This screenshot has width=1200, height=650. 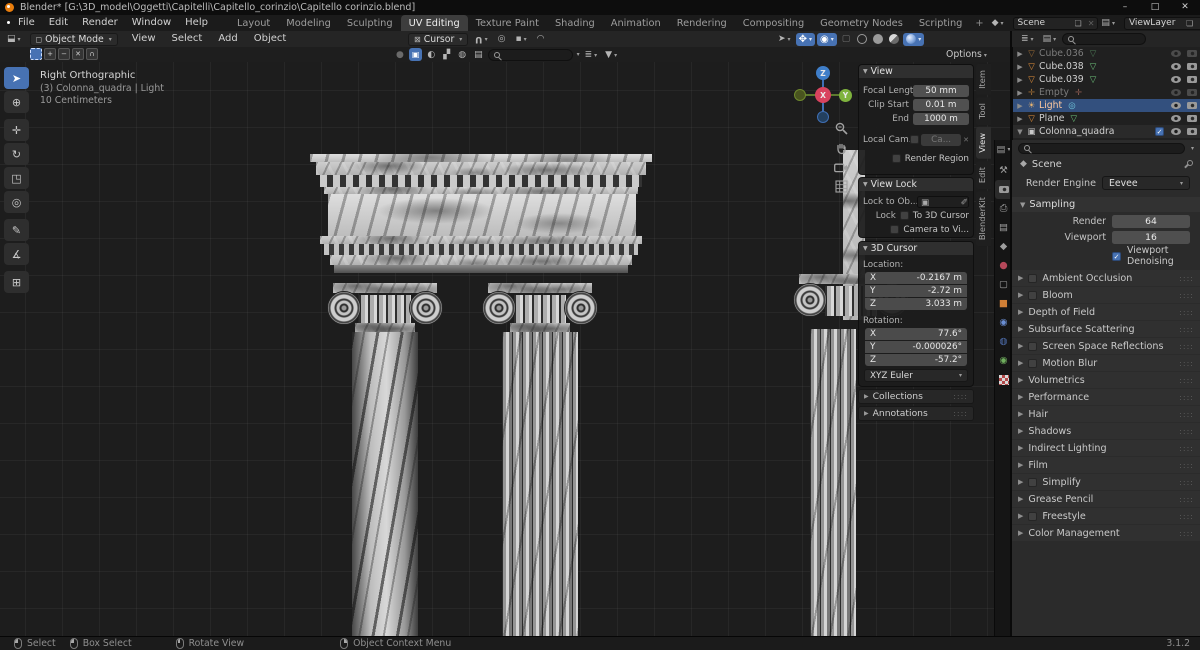 I want to click on shading-rendered-icon: ▾, so click(x=914, y=39).